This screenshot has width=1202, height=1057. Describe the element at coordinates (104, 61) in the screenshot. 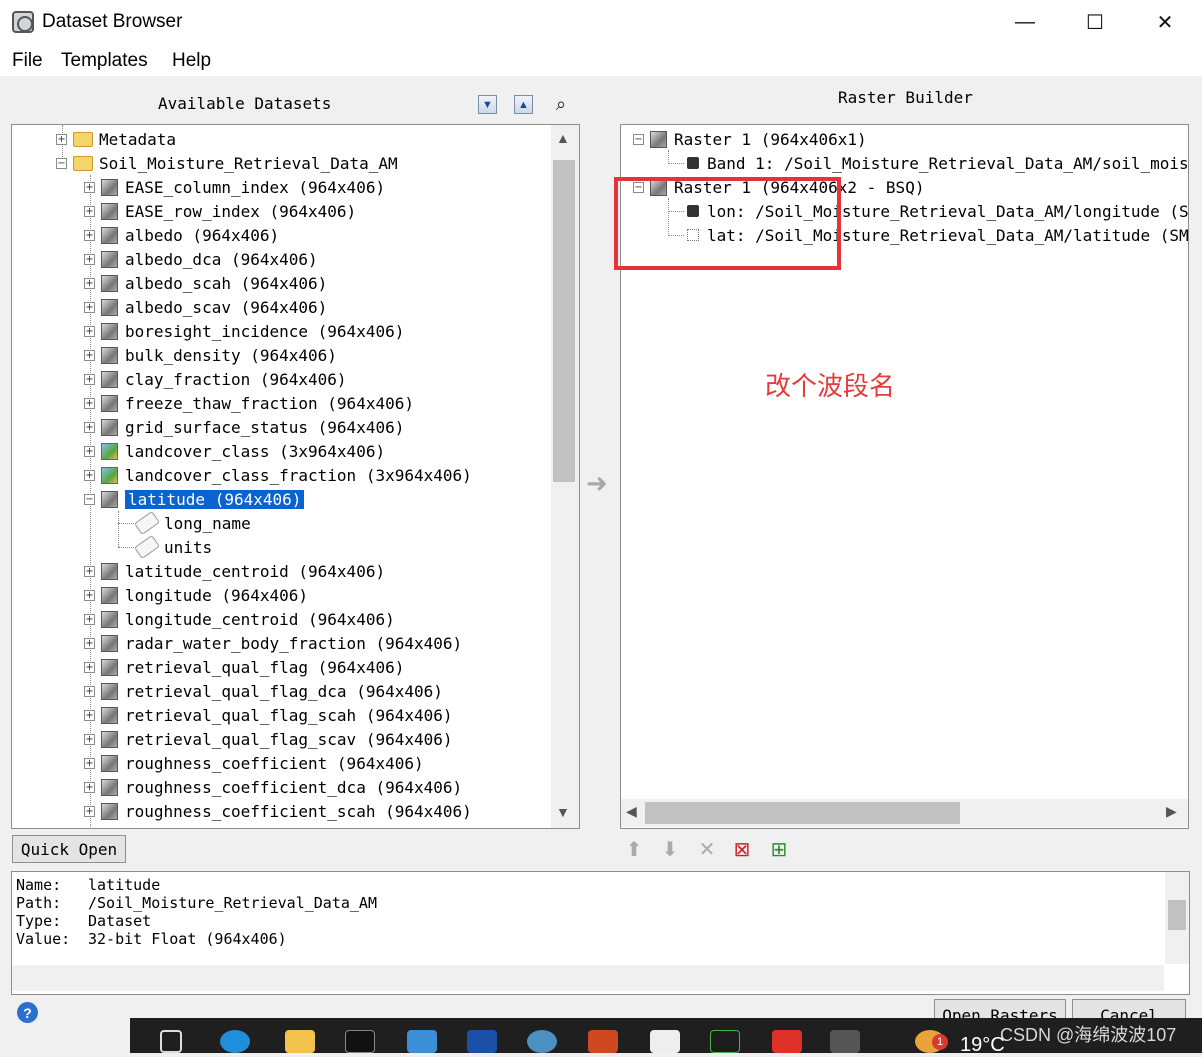

I see `menu-templates: Templates` at that location.